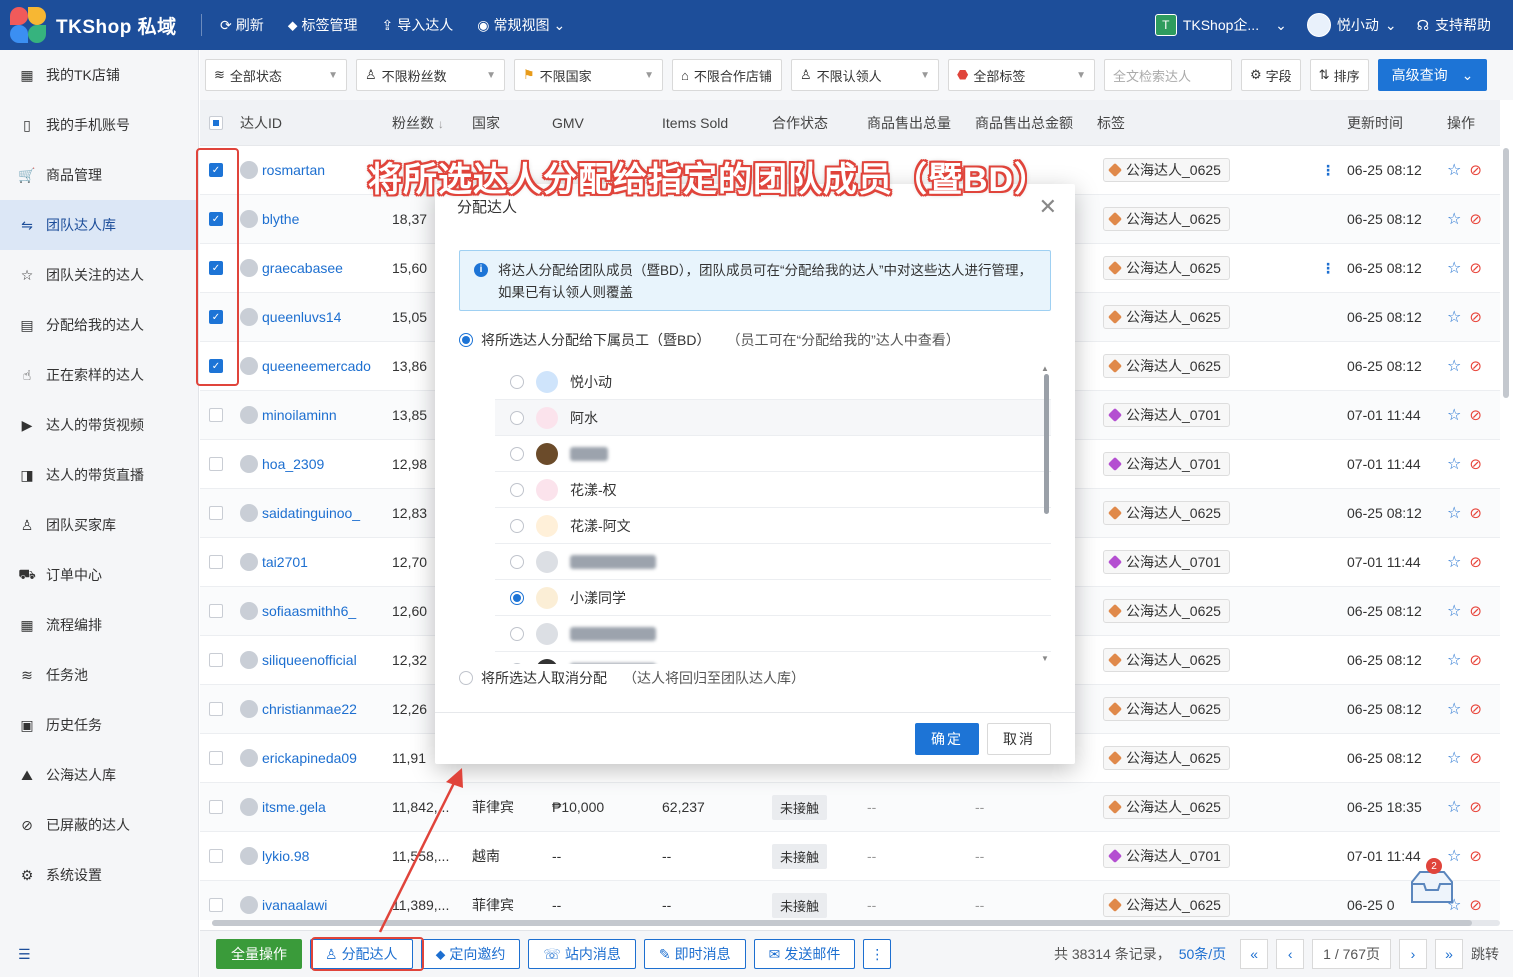  What do you see at coordinates (1019, 739) in the screenshot?
I see `cancel-button: 取消` at bounding box center [1019, 739].